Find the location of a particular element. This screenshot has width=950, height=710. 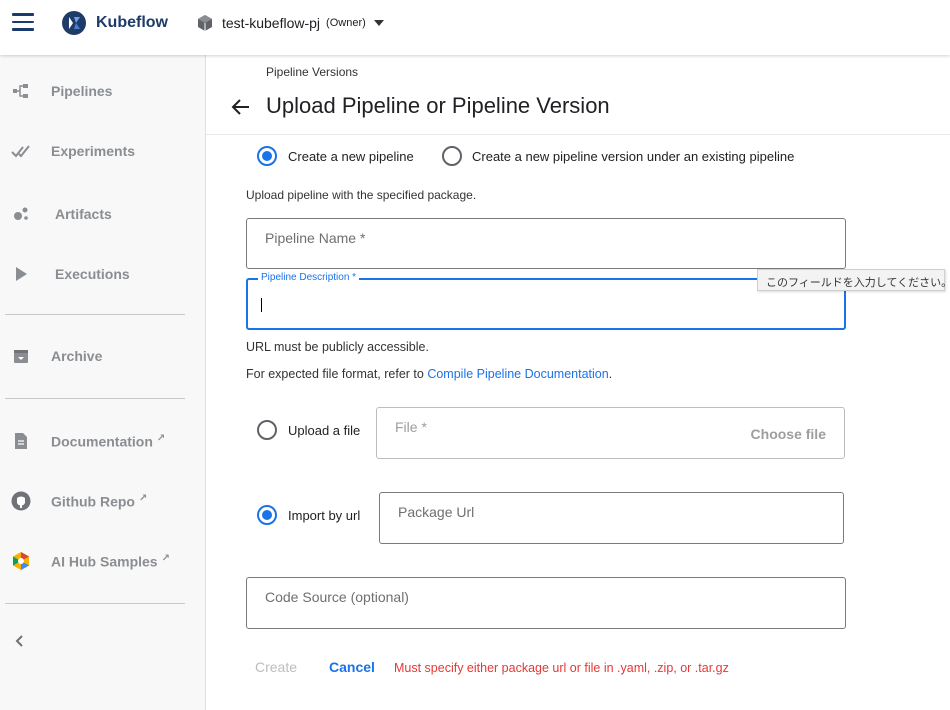

choose-file-button: Choose file is located at coordinates (788, 434).